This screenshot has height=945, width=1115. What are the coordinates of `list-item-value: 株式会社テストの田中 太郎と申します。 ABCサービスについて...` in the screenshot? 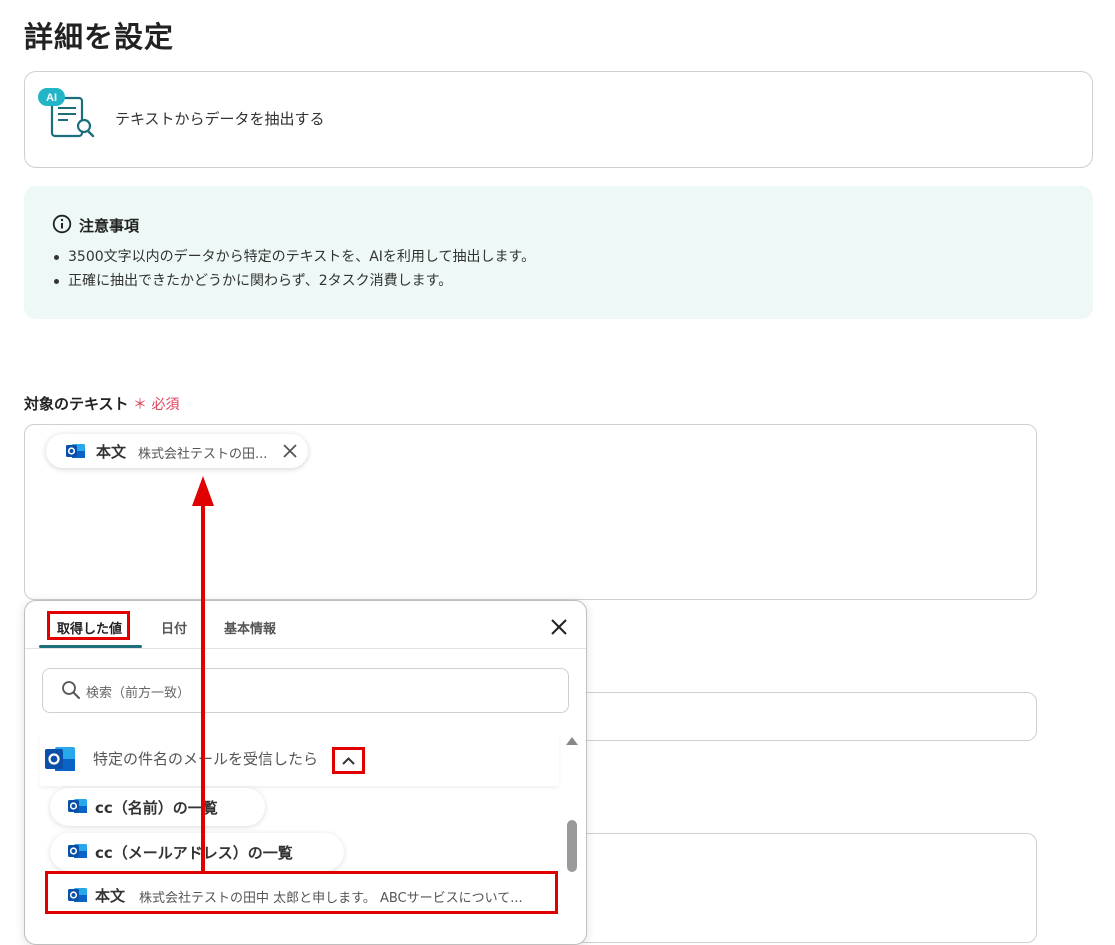 It's located at (331, 898).